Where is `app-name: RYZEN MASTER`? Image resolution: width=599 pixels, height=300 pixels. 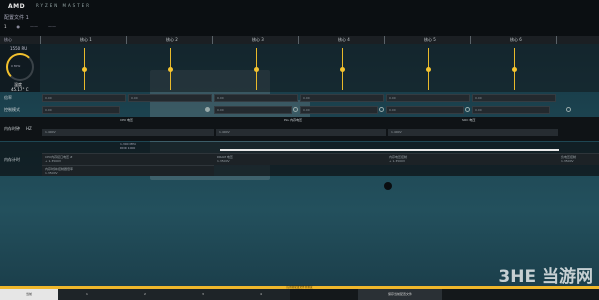 app-name: RYZEN MASTER is located at coordinates (63, 5).